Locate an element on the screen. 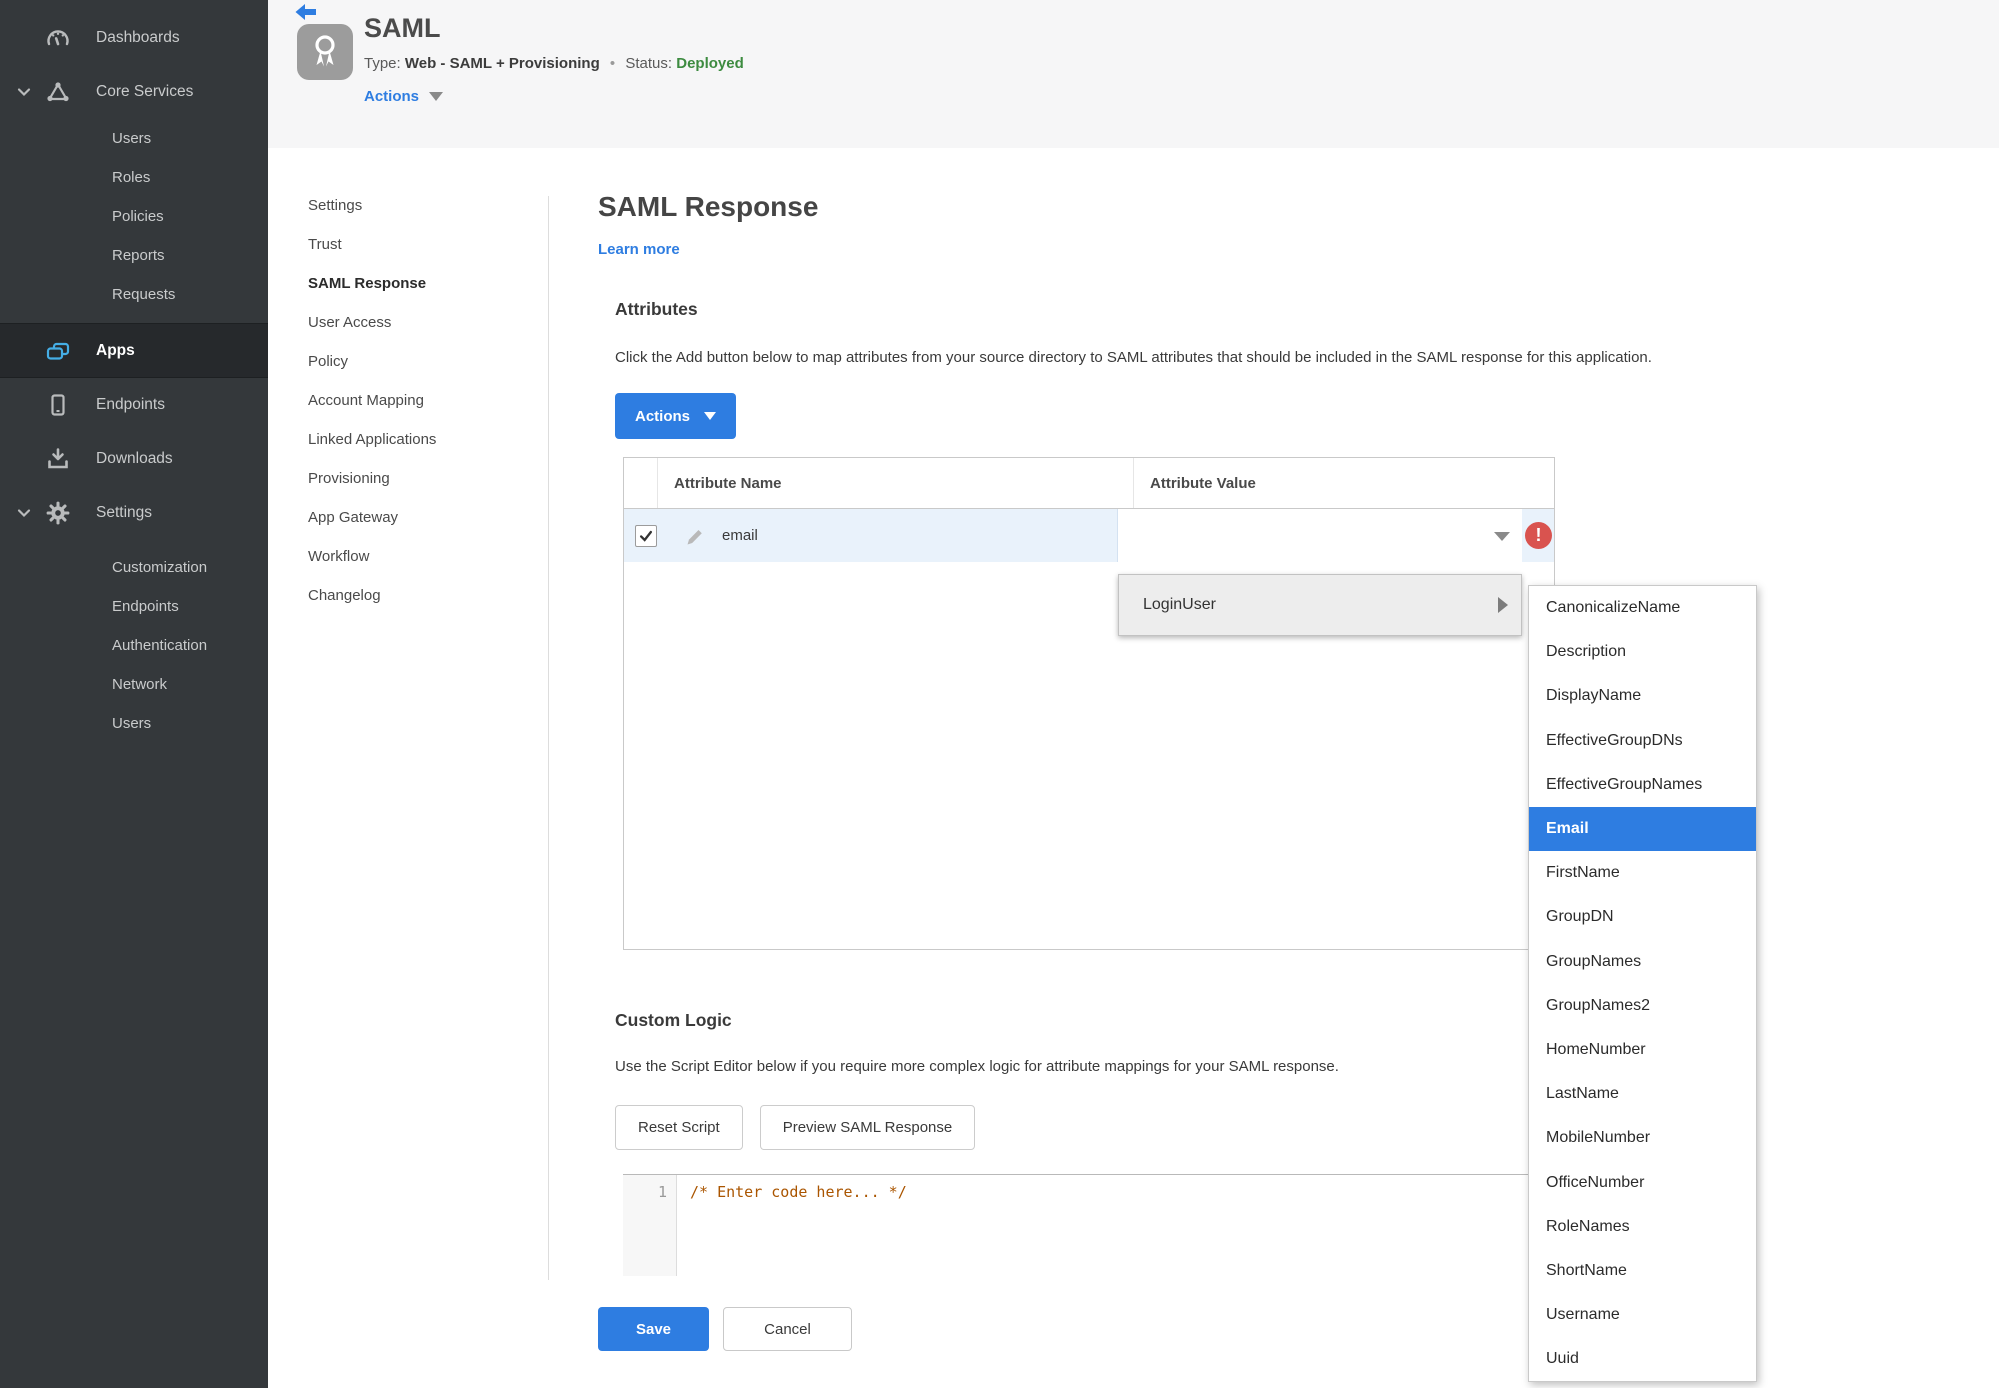 The width and height of the screenshot is (1999, 1388). sidebar-item-label: Endpoints is located at coordinates (130, 404).